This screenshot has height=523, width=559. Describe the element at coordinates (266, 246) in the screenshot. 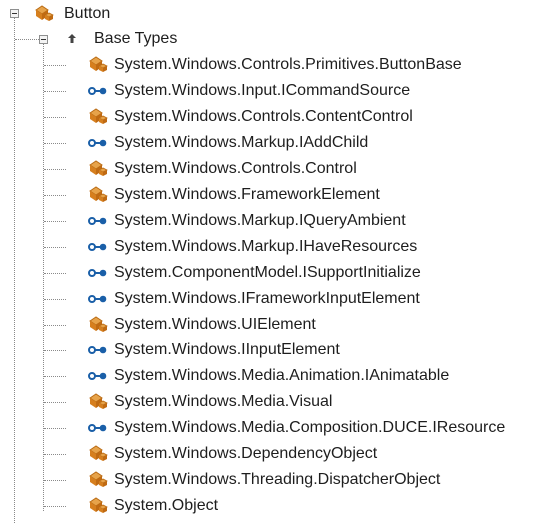

I see `base-type-label: System.Windows.Markup.IHaveResources` at that location.